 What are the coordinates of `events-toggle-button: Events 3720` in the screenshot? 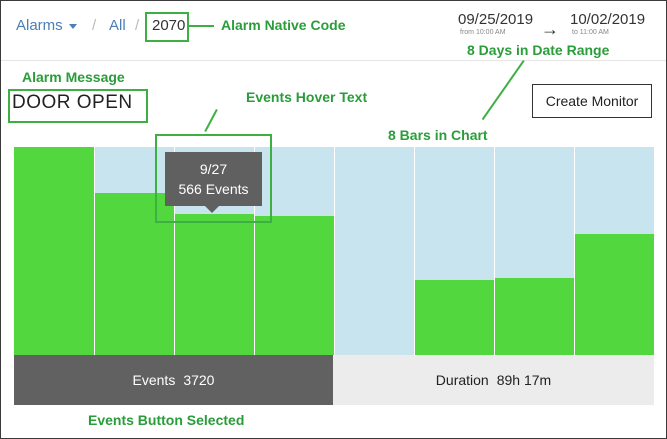 It's located at (173, 380).